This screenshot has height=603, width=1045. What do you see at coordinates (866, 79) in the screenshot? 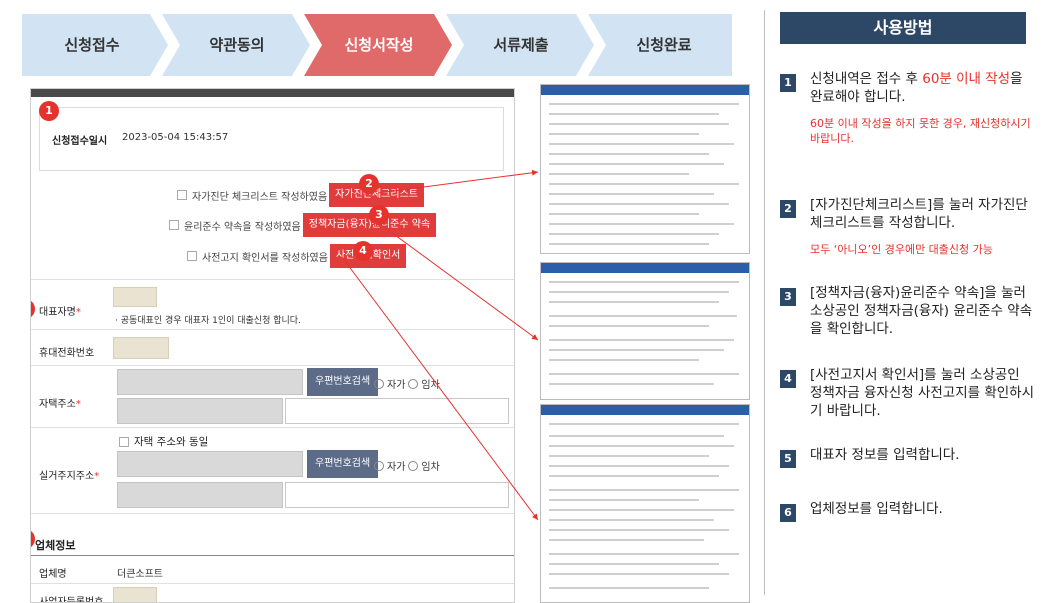
I see `usage-text-part: 신청내역은 접수 후` at bounding box center [866, 79].